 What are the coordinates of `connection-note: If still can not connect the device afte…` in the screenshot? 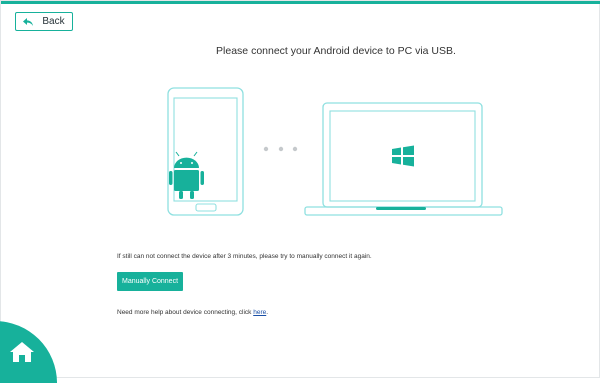 It's located at (244, 256).